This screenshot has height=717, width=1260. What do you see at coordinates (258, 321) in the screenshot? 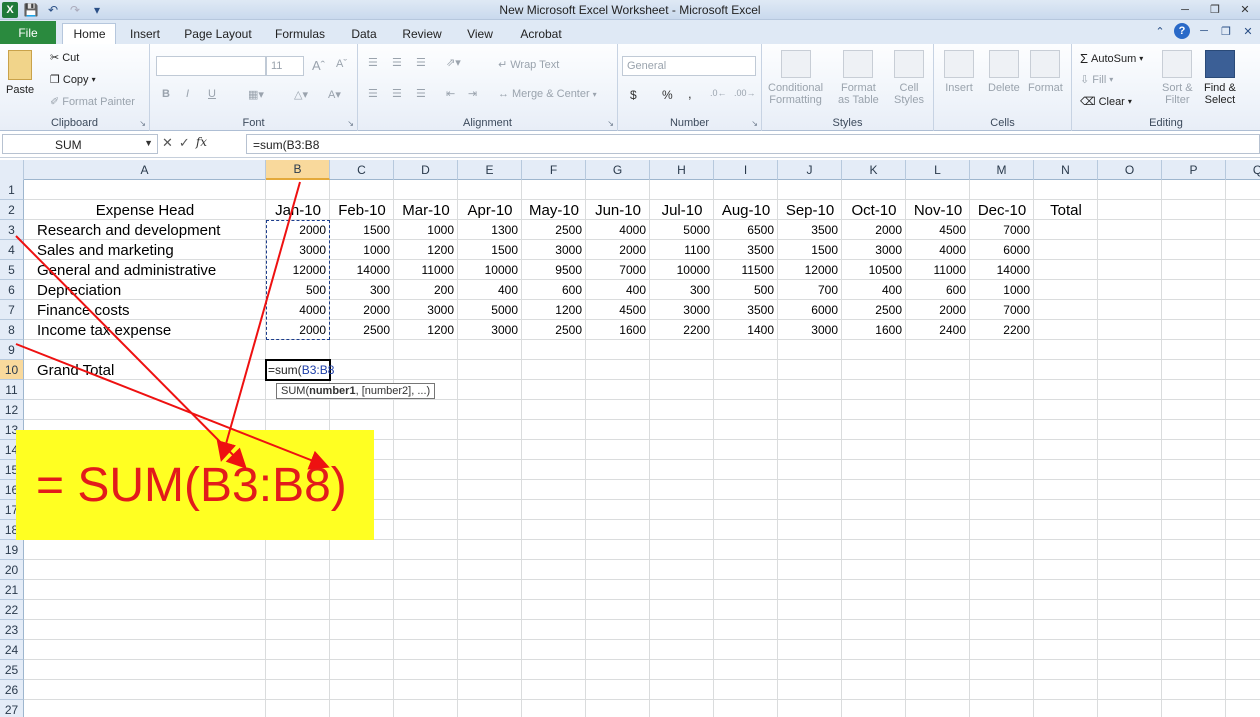
I see `arrow-from-b-column` at bounding box center [258, 321].